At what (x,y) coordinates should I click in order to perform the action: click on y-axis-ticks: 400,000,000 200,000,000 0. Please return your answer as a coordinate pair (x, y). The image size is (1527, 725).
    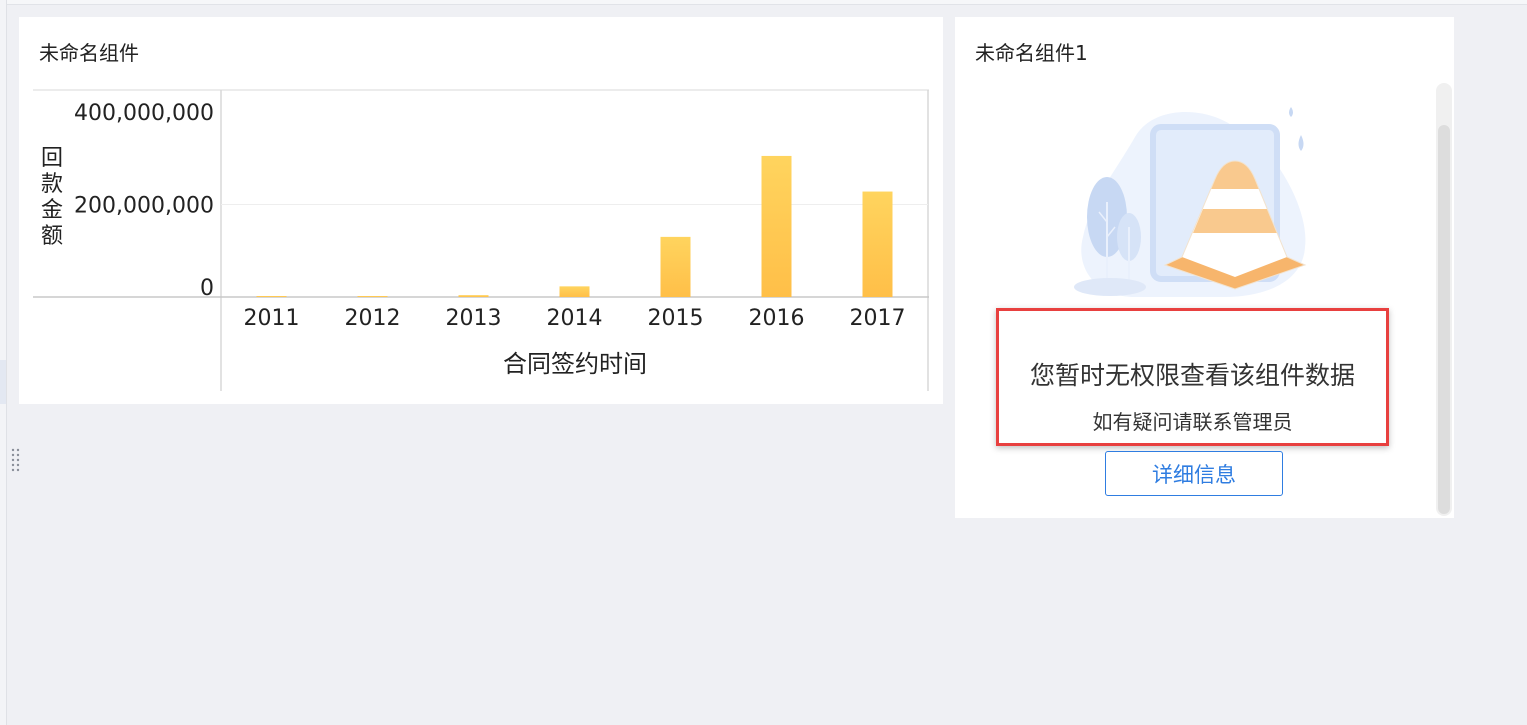
    Looking at the image, I should click on (144, 201).